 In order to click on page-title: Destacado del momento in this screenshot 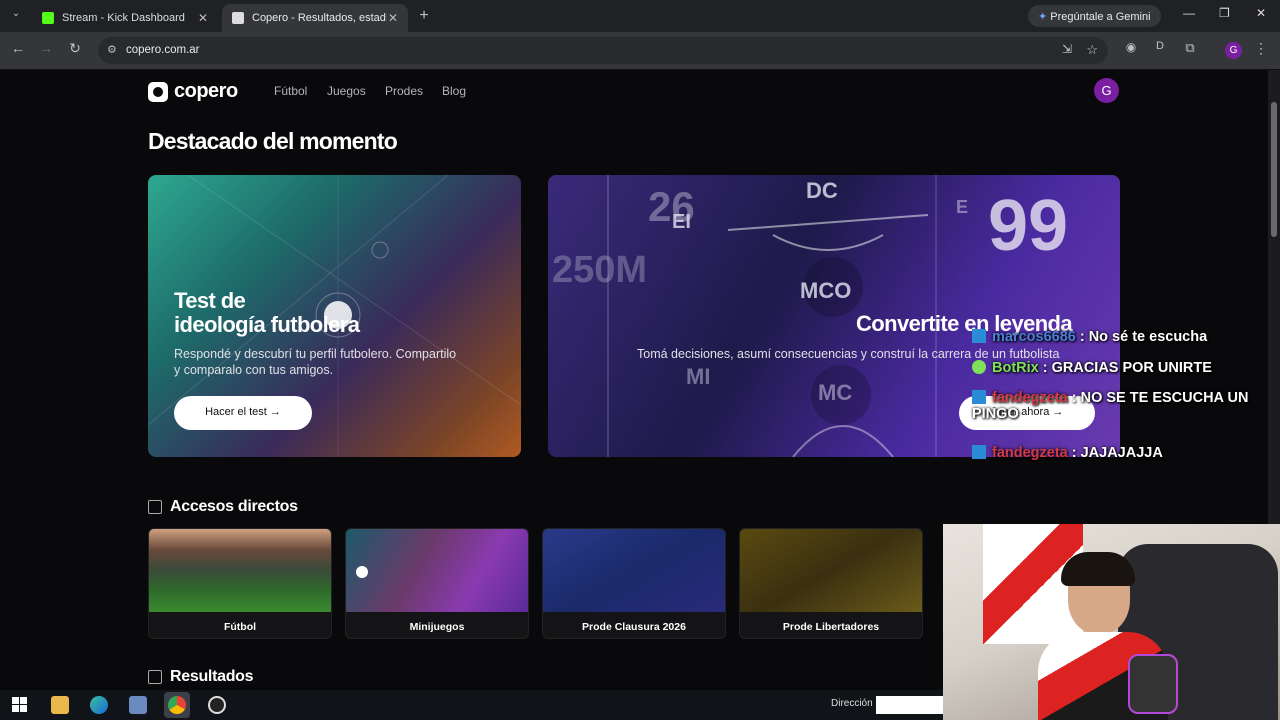, I will do `click(273, 141)`.